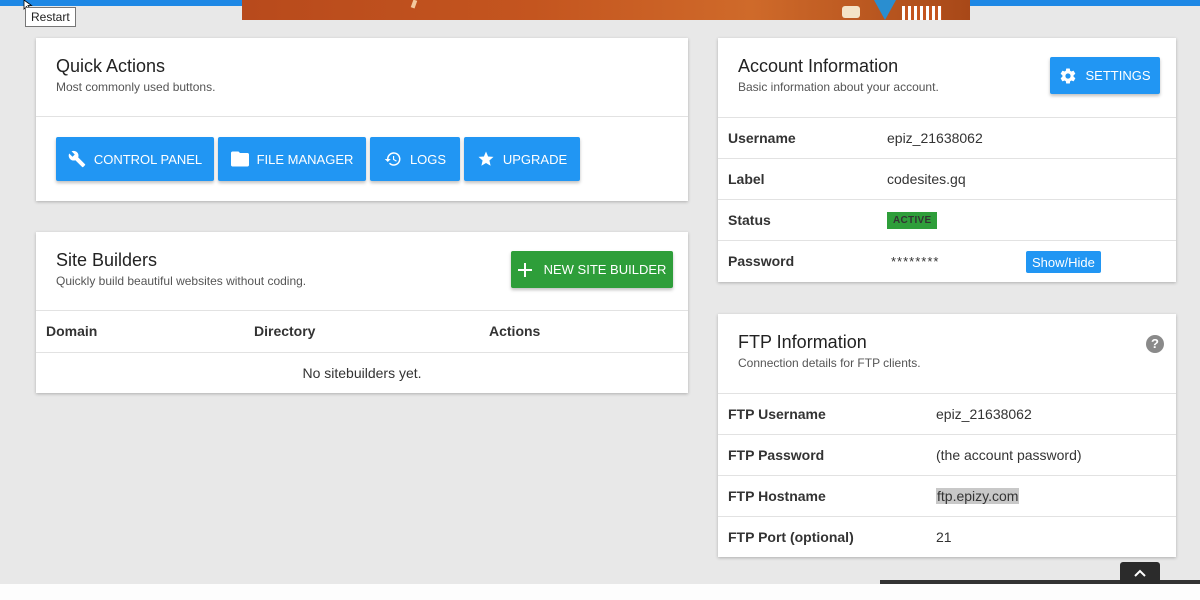 Image resolution: width=1200 pixels, height=600 pixels. I want to click on ftp-port-label: FTP Port (optional), so click(791, 537).